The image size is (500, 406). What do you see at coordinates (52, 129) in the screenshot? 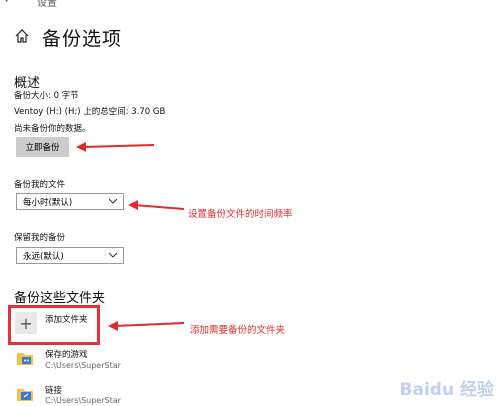
I see `backup-status-text: 尚未备份你的数据。` at bounding box center [52, 129].